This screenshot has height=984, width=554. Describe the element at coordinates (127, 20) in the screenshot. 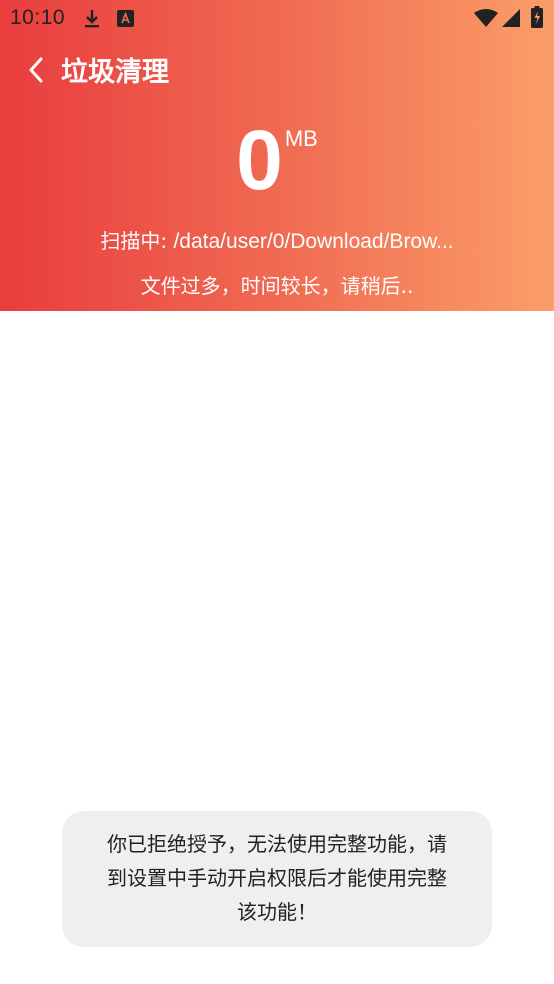

I see `app-notification-icon` at that location.